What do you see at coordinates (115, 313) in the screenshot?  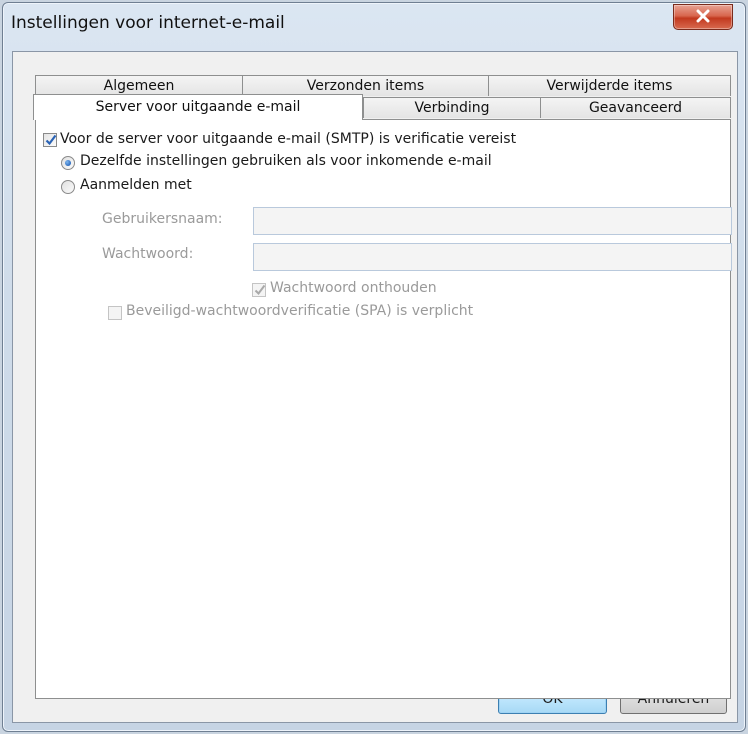 I see `spa-checkbox` at bounding box center [115, 313].